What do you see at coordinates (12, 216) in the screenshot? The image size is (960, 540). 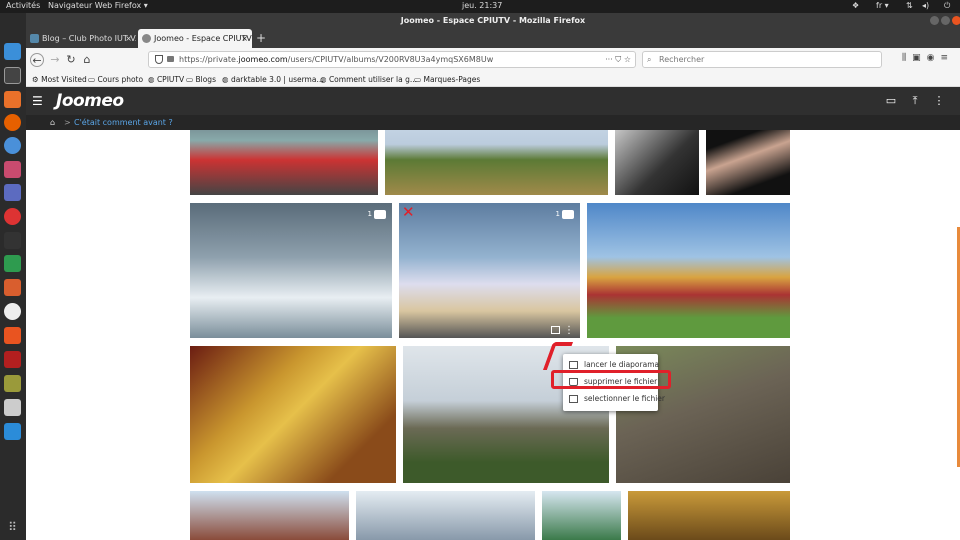 I see `chrome-icon` at bounding box center [12, 216].